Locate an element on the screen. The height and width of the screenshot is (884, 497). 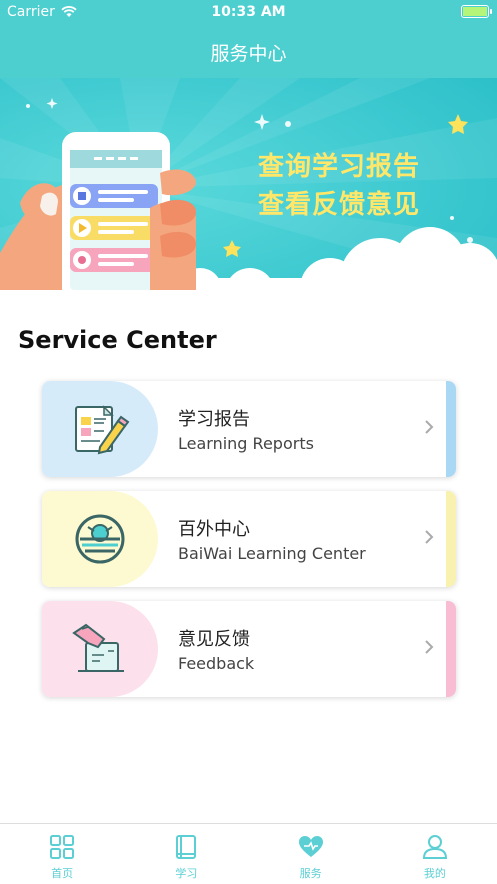
baiwai-logo-icon is located at coordinates (100, 539).